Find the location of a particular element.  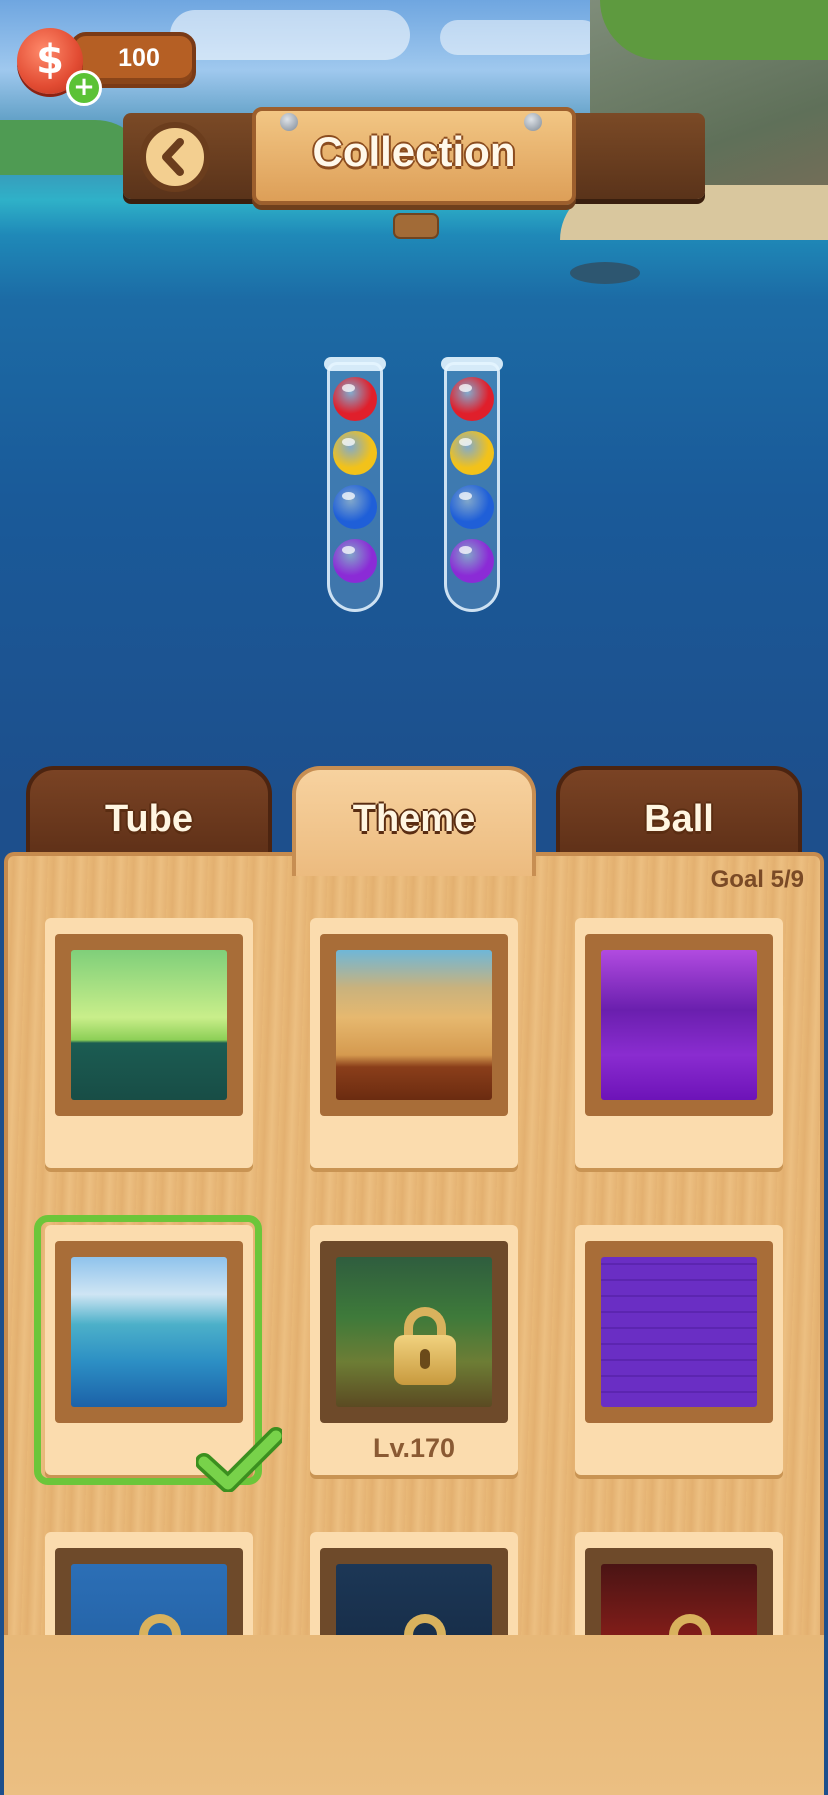

goal-progress: Goal 5/9 is located at coordinates (757, 879).